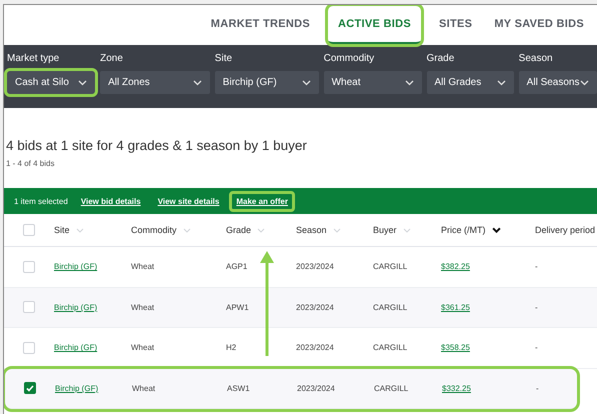 This screenshot has width=597, height=414. Describe the element at coordinates (51, 82) in the screenshot. I see `filter-dropdown: Cash at Silo` at that location.